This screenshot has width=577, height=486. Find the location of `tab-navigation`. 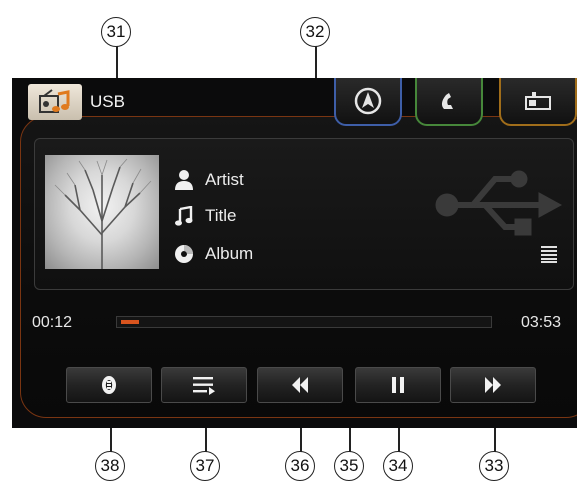

tab-navigation is located at coordinates (368, 102).